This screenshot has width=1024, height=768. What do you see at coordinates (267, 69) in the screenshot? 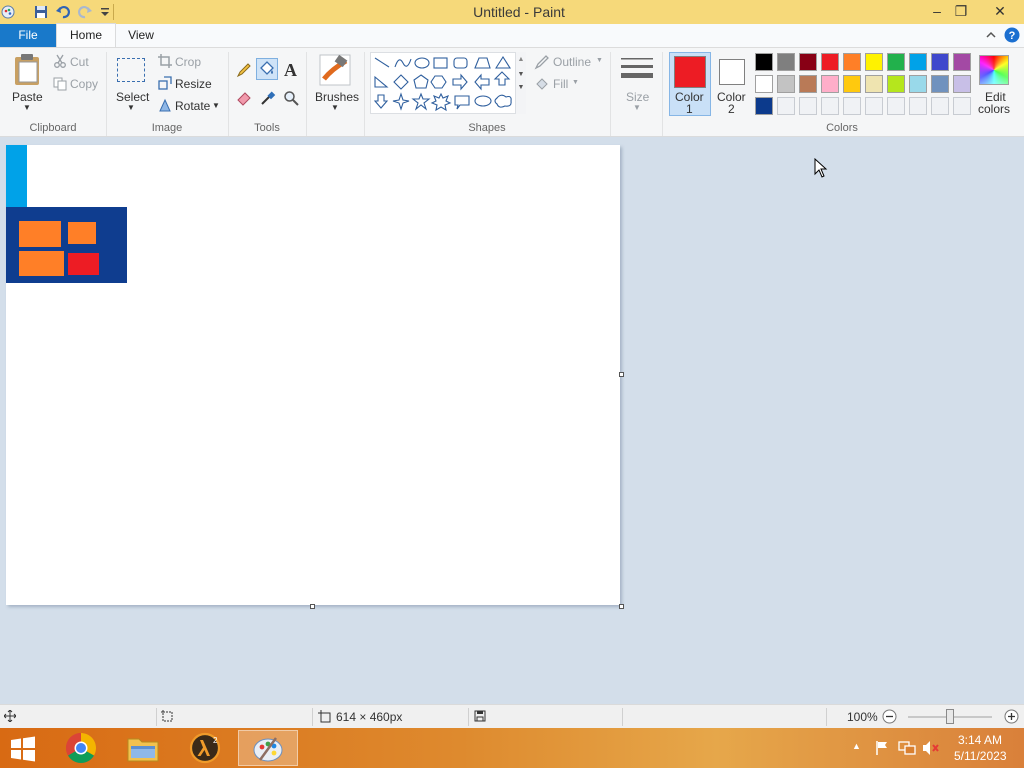
I see `fill-tool-selected` at bounding box center [267, 69].